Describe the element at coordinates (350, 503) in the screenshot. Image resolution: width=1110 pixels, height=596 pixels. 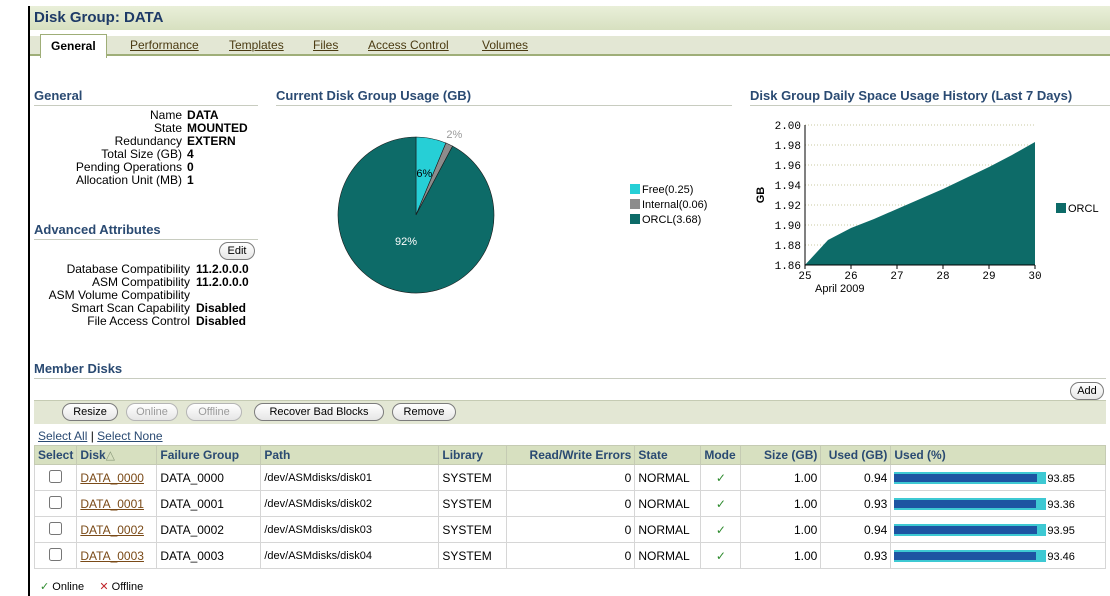
I see `path-cell: /dev/ASMdisks/disk02` at that location.